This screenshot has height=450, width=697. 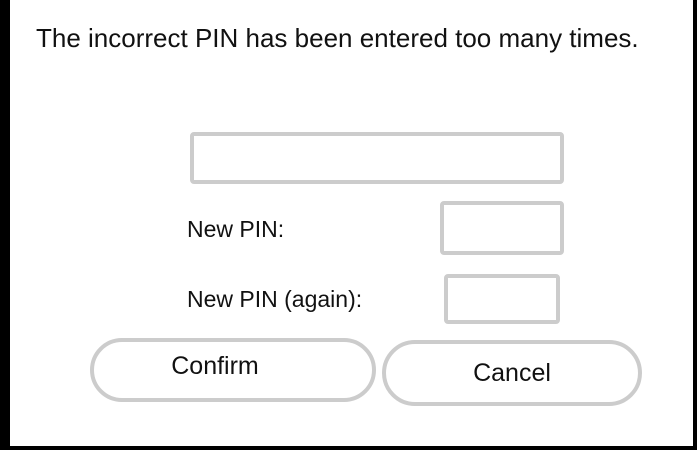 What do you see at coordinates (215, 365) in the screenshot?
I see `confirm-button-label: Confirm` at bounding box center [215, 365].